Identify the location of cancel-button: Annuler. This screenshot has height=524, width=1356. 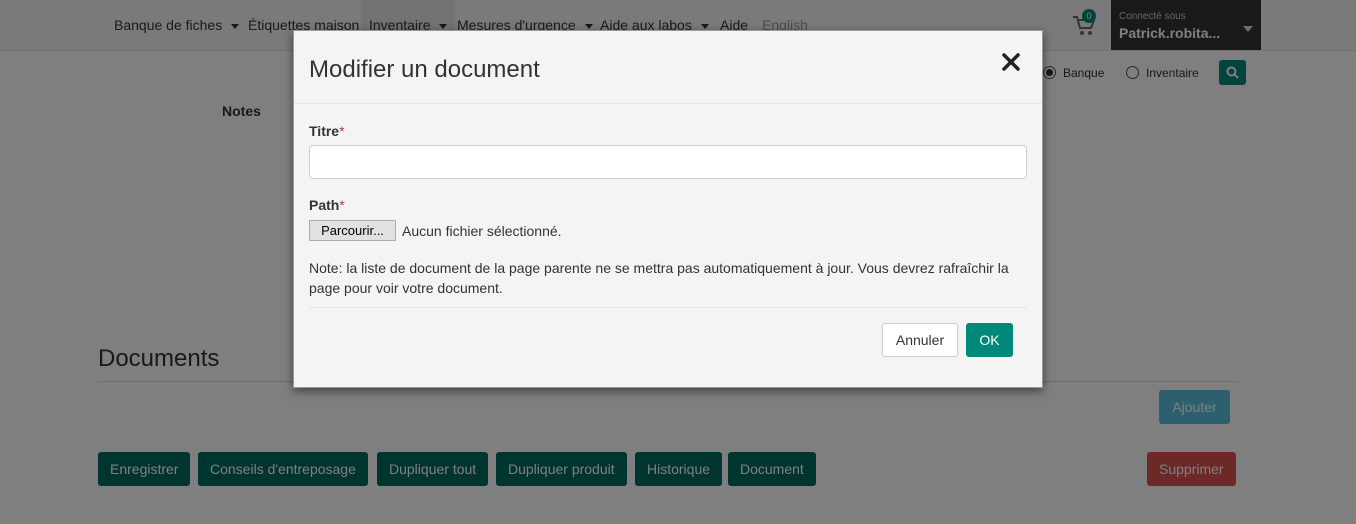
(920, 340).